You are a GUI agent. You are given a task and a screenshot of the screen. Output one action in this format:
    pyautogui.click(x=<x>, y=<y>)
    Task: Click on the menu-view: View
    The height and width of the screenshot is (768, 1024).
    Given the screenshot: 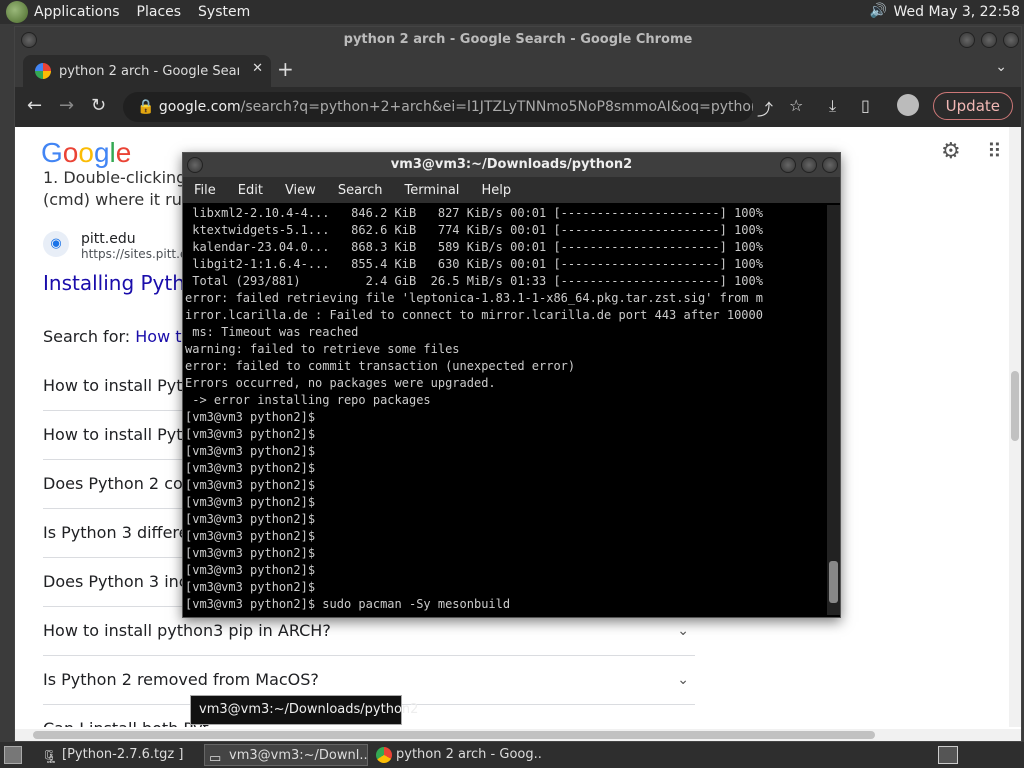 What is the action you would take?
    pyautogui.click(x=300, y=190)
    